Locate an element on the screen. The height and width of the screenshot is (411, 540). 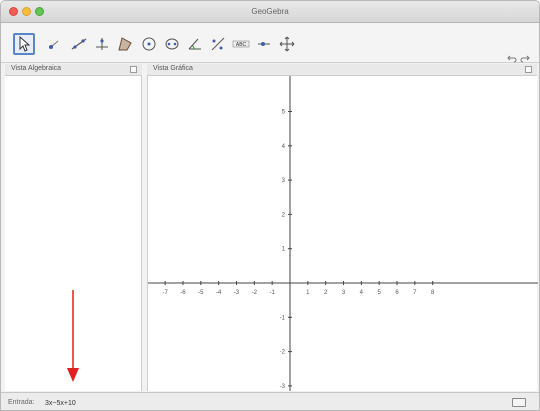
move-tool-button is located at coordinates (24, 44).